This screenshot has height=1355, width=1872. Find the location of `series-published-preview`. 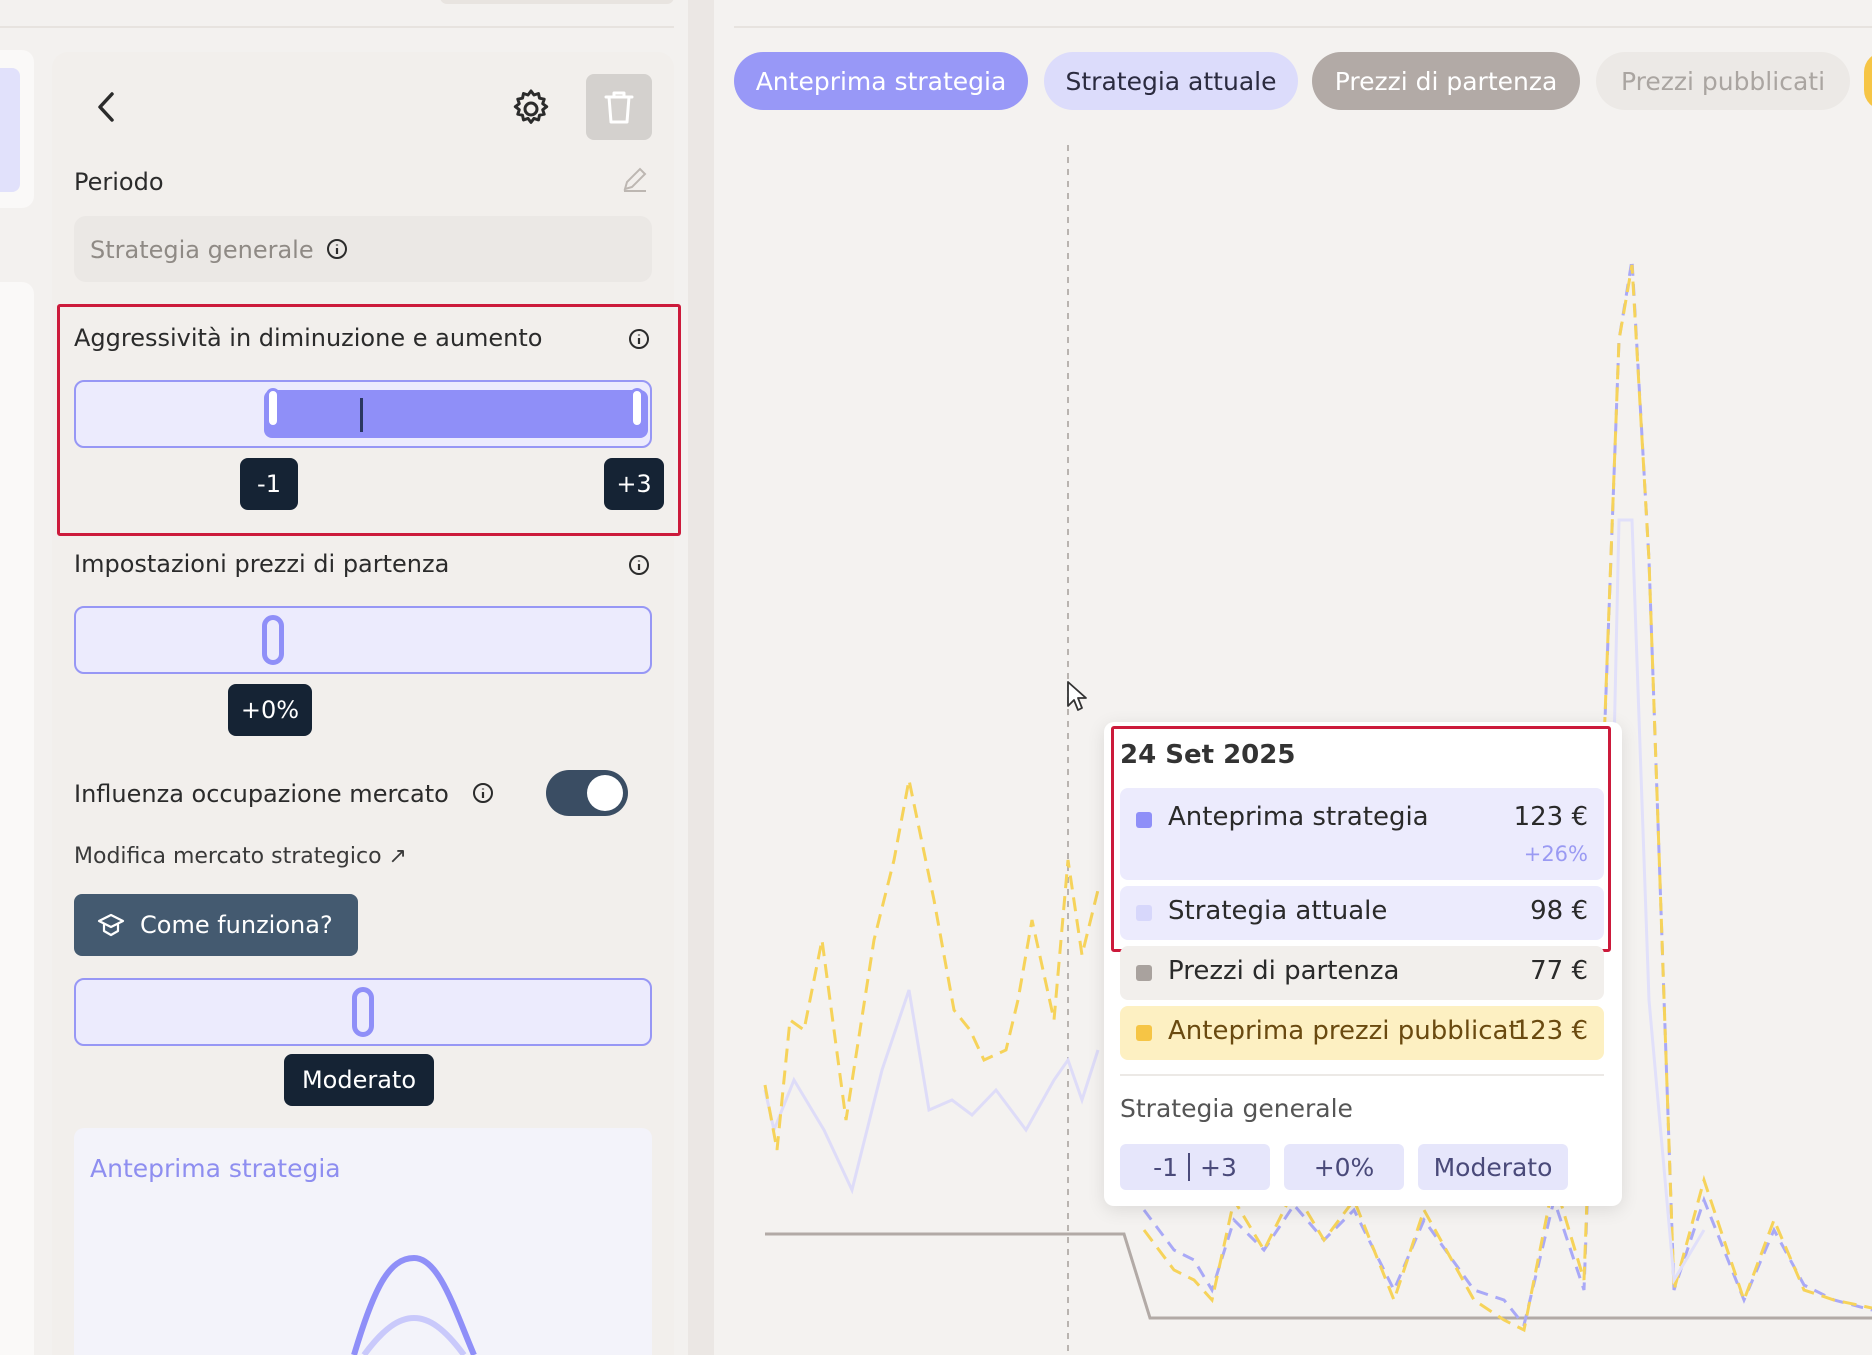

series-published-preview is located at coordinates (931, 965).